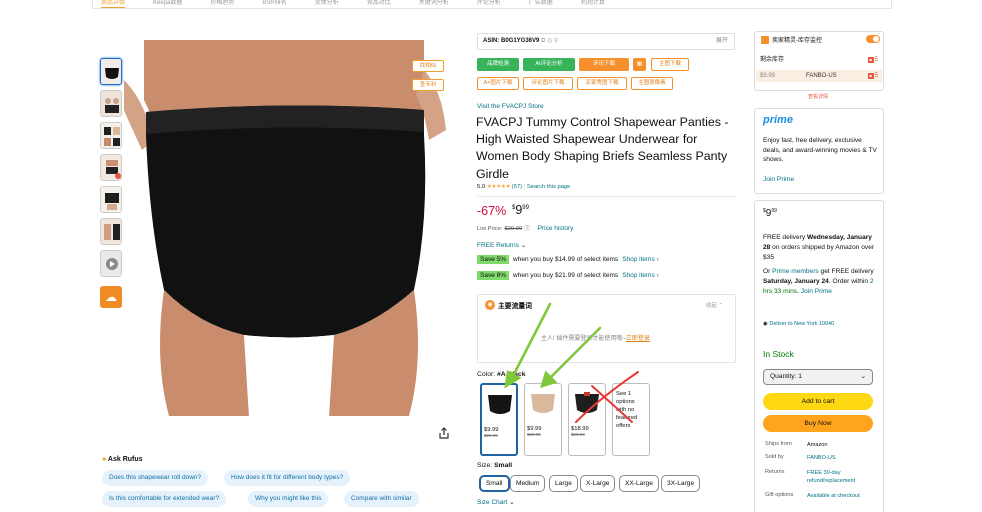 The height and width of the screenshot is (512, 982). What do you see at coordinates (104, 459) in the screenshot?
I see `rufus-icon: ●` at bounding box center [104, 459].